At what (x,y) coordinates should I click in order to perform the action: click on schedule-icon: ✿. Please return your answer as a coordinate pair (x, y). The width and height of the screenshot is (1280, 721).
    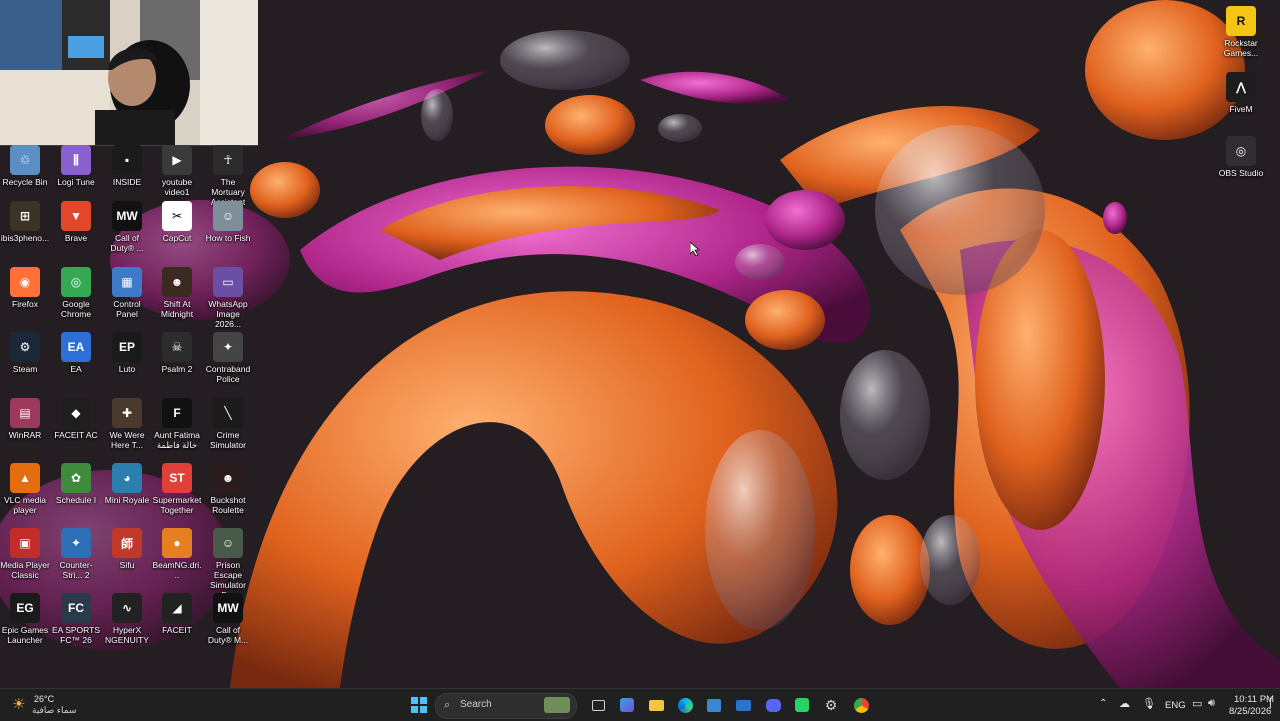
    Looking at the image, I should click on (76, 478).